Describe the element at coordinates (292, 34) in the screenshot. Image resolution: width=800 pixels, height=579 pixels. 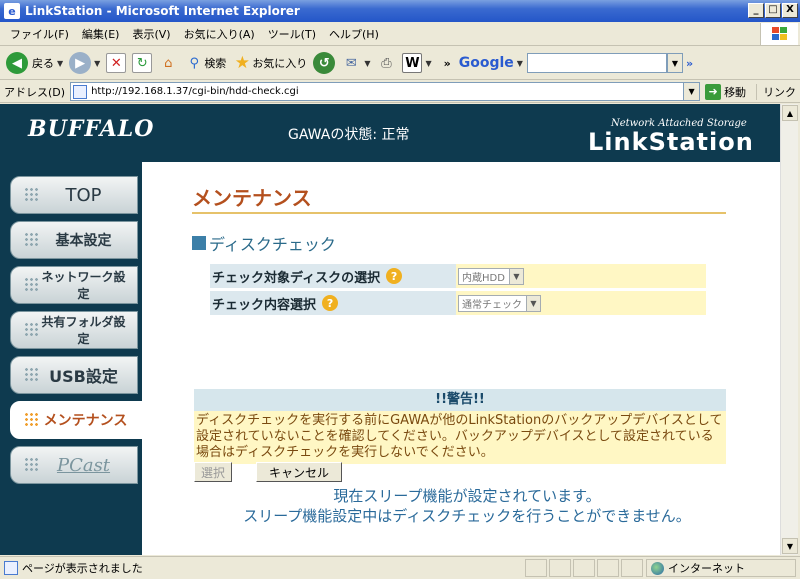
I see `menu-tools: ツール(T)` at that location.